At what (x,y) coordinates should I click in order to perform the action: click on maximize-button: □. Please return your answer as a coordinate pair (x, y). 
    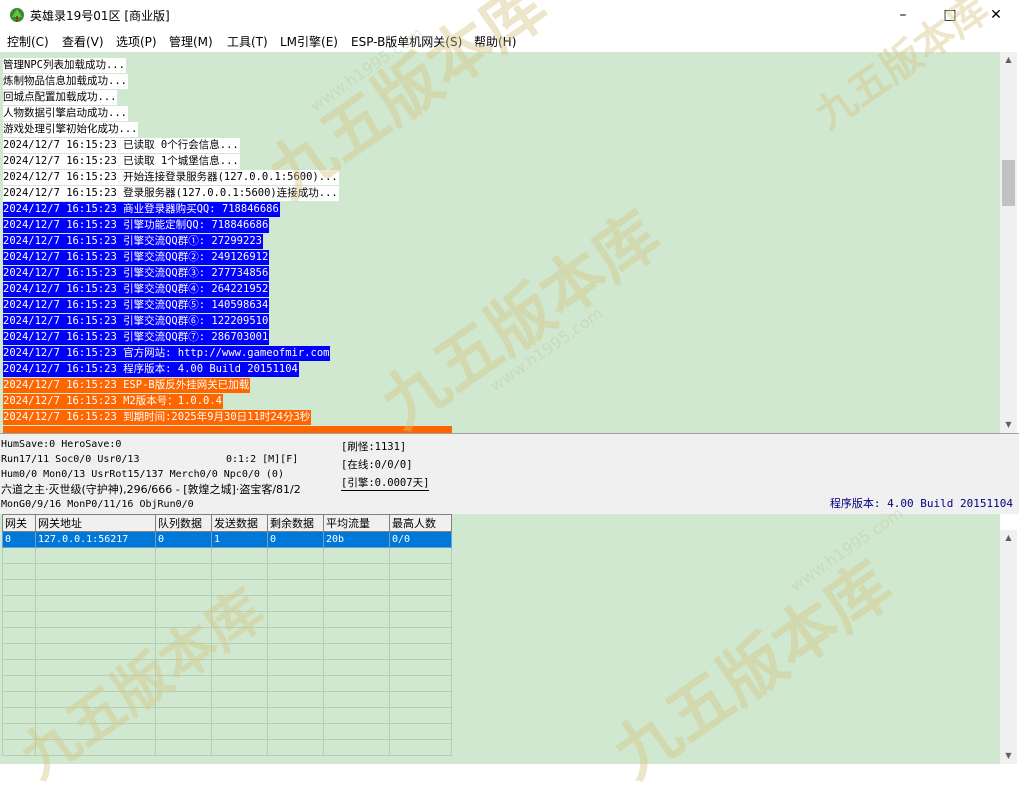
    Looking at the image, I should click on (950, 15).